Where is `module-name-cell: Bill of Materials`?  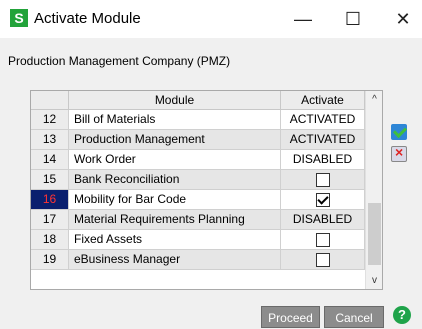 module-name-cell: Bill of Materials is located at coordinates (175, 120).